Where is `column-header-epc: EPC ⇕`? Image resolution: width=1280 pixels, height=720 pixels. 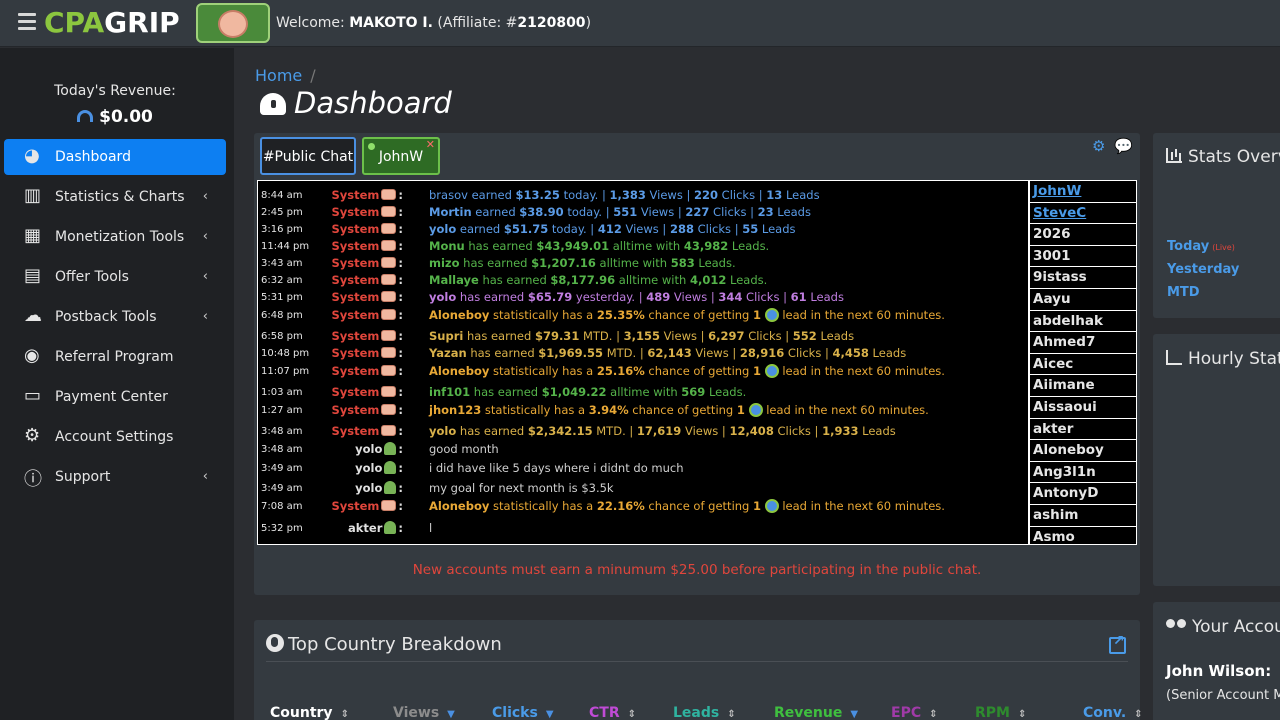
column-header-epc: EPC ⇕ is located at coordinates (914, 712).